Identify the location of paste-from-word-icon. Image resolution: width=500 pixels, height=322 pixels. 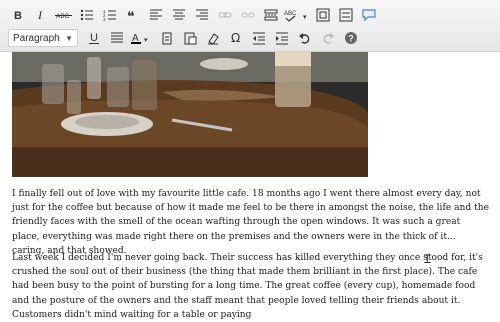
(190, 38).